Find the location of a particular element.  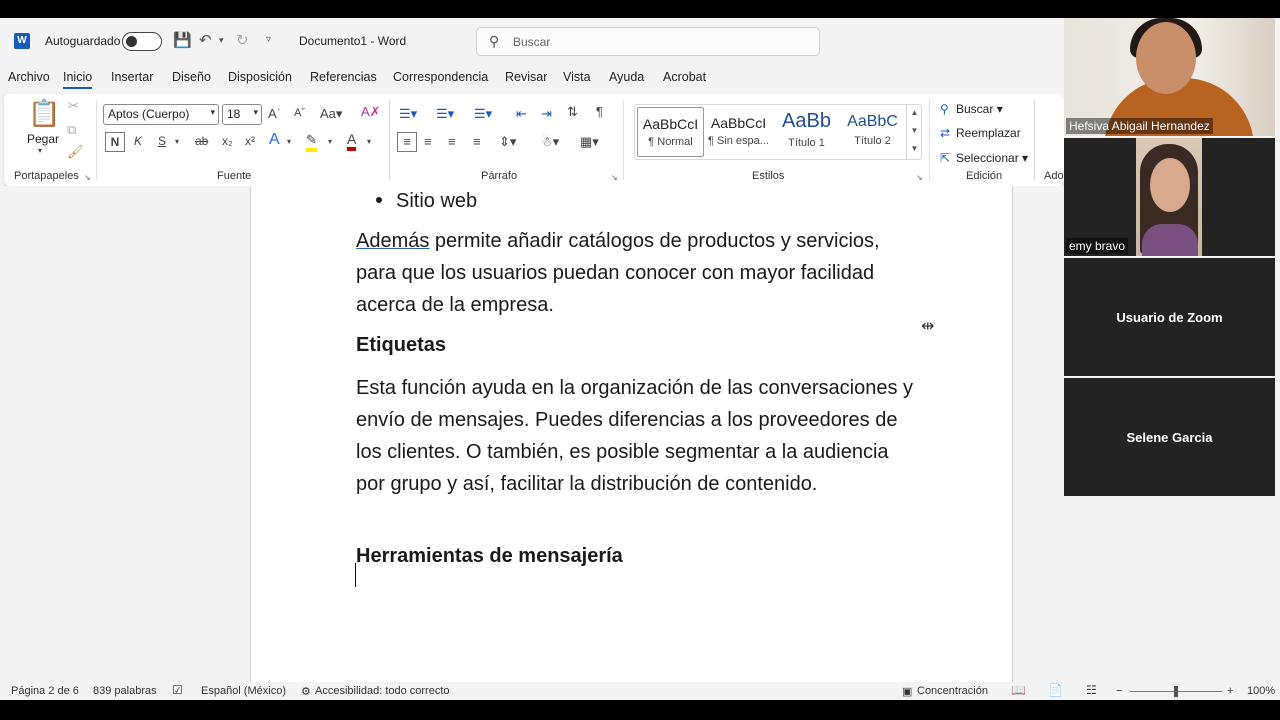

tab-correspondencia: Correspondencia is located at coordinates (440, 77).